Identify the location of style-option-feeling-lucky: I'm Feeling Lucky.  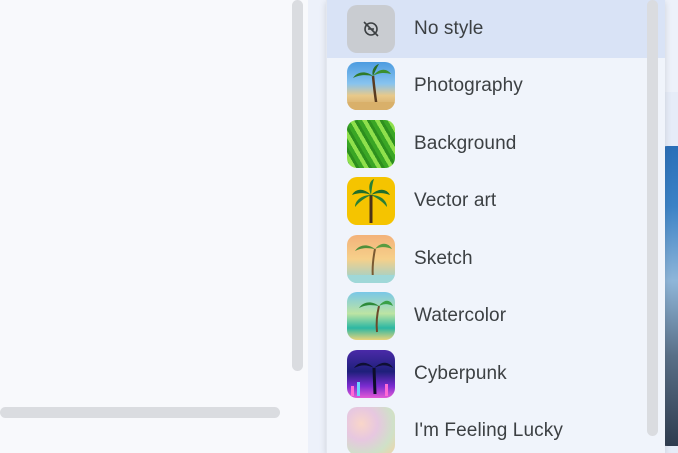
(496, 428).